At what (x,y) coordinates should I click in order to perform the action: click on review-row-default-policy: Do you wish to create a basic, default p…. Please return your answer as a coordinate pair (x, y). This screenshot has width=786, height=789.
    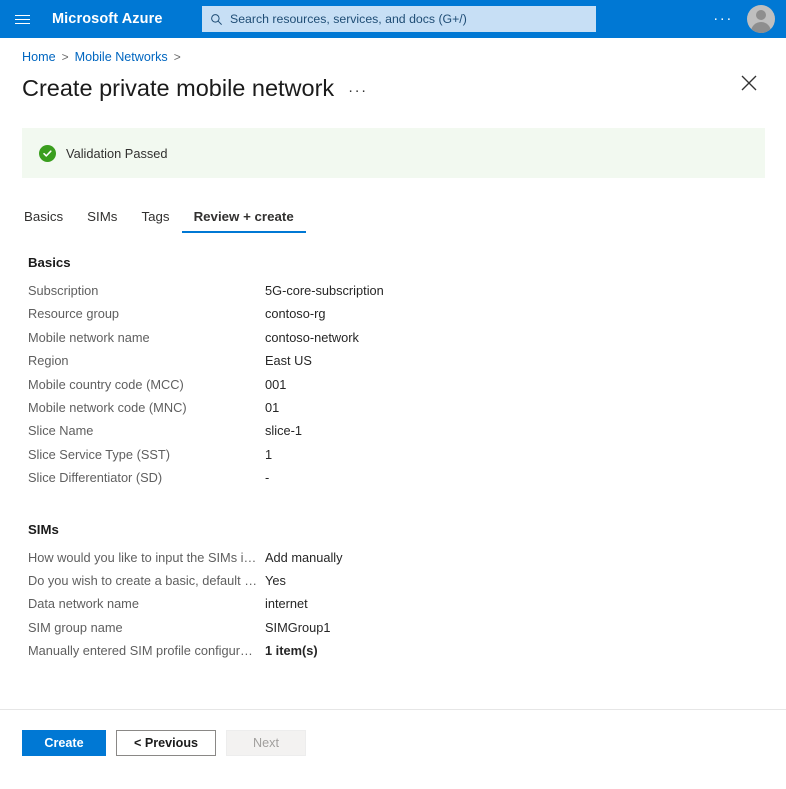
    Looking at the image, I should click on (407, 584).